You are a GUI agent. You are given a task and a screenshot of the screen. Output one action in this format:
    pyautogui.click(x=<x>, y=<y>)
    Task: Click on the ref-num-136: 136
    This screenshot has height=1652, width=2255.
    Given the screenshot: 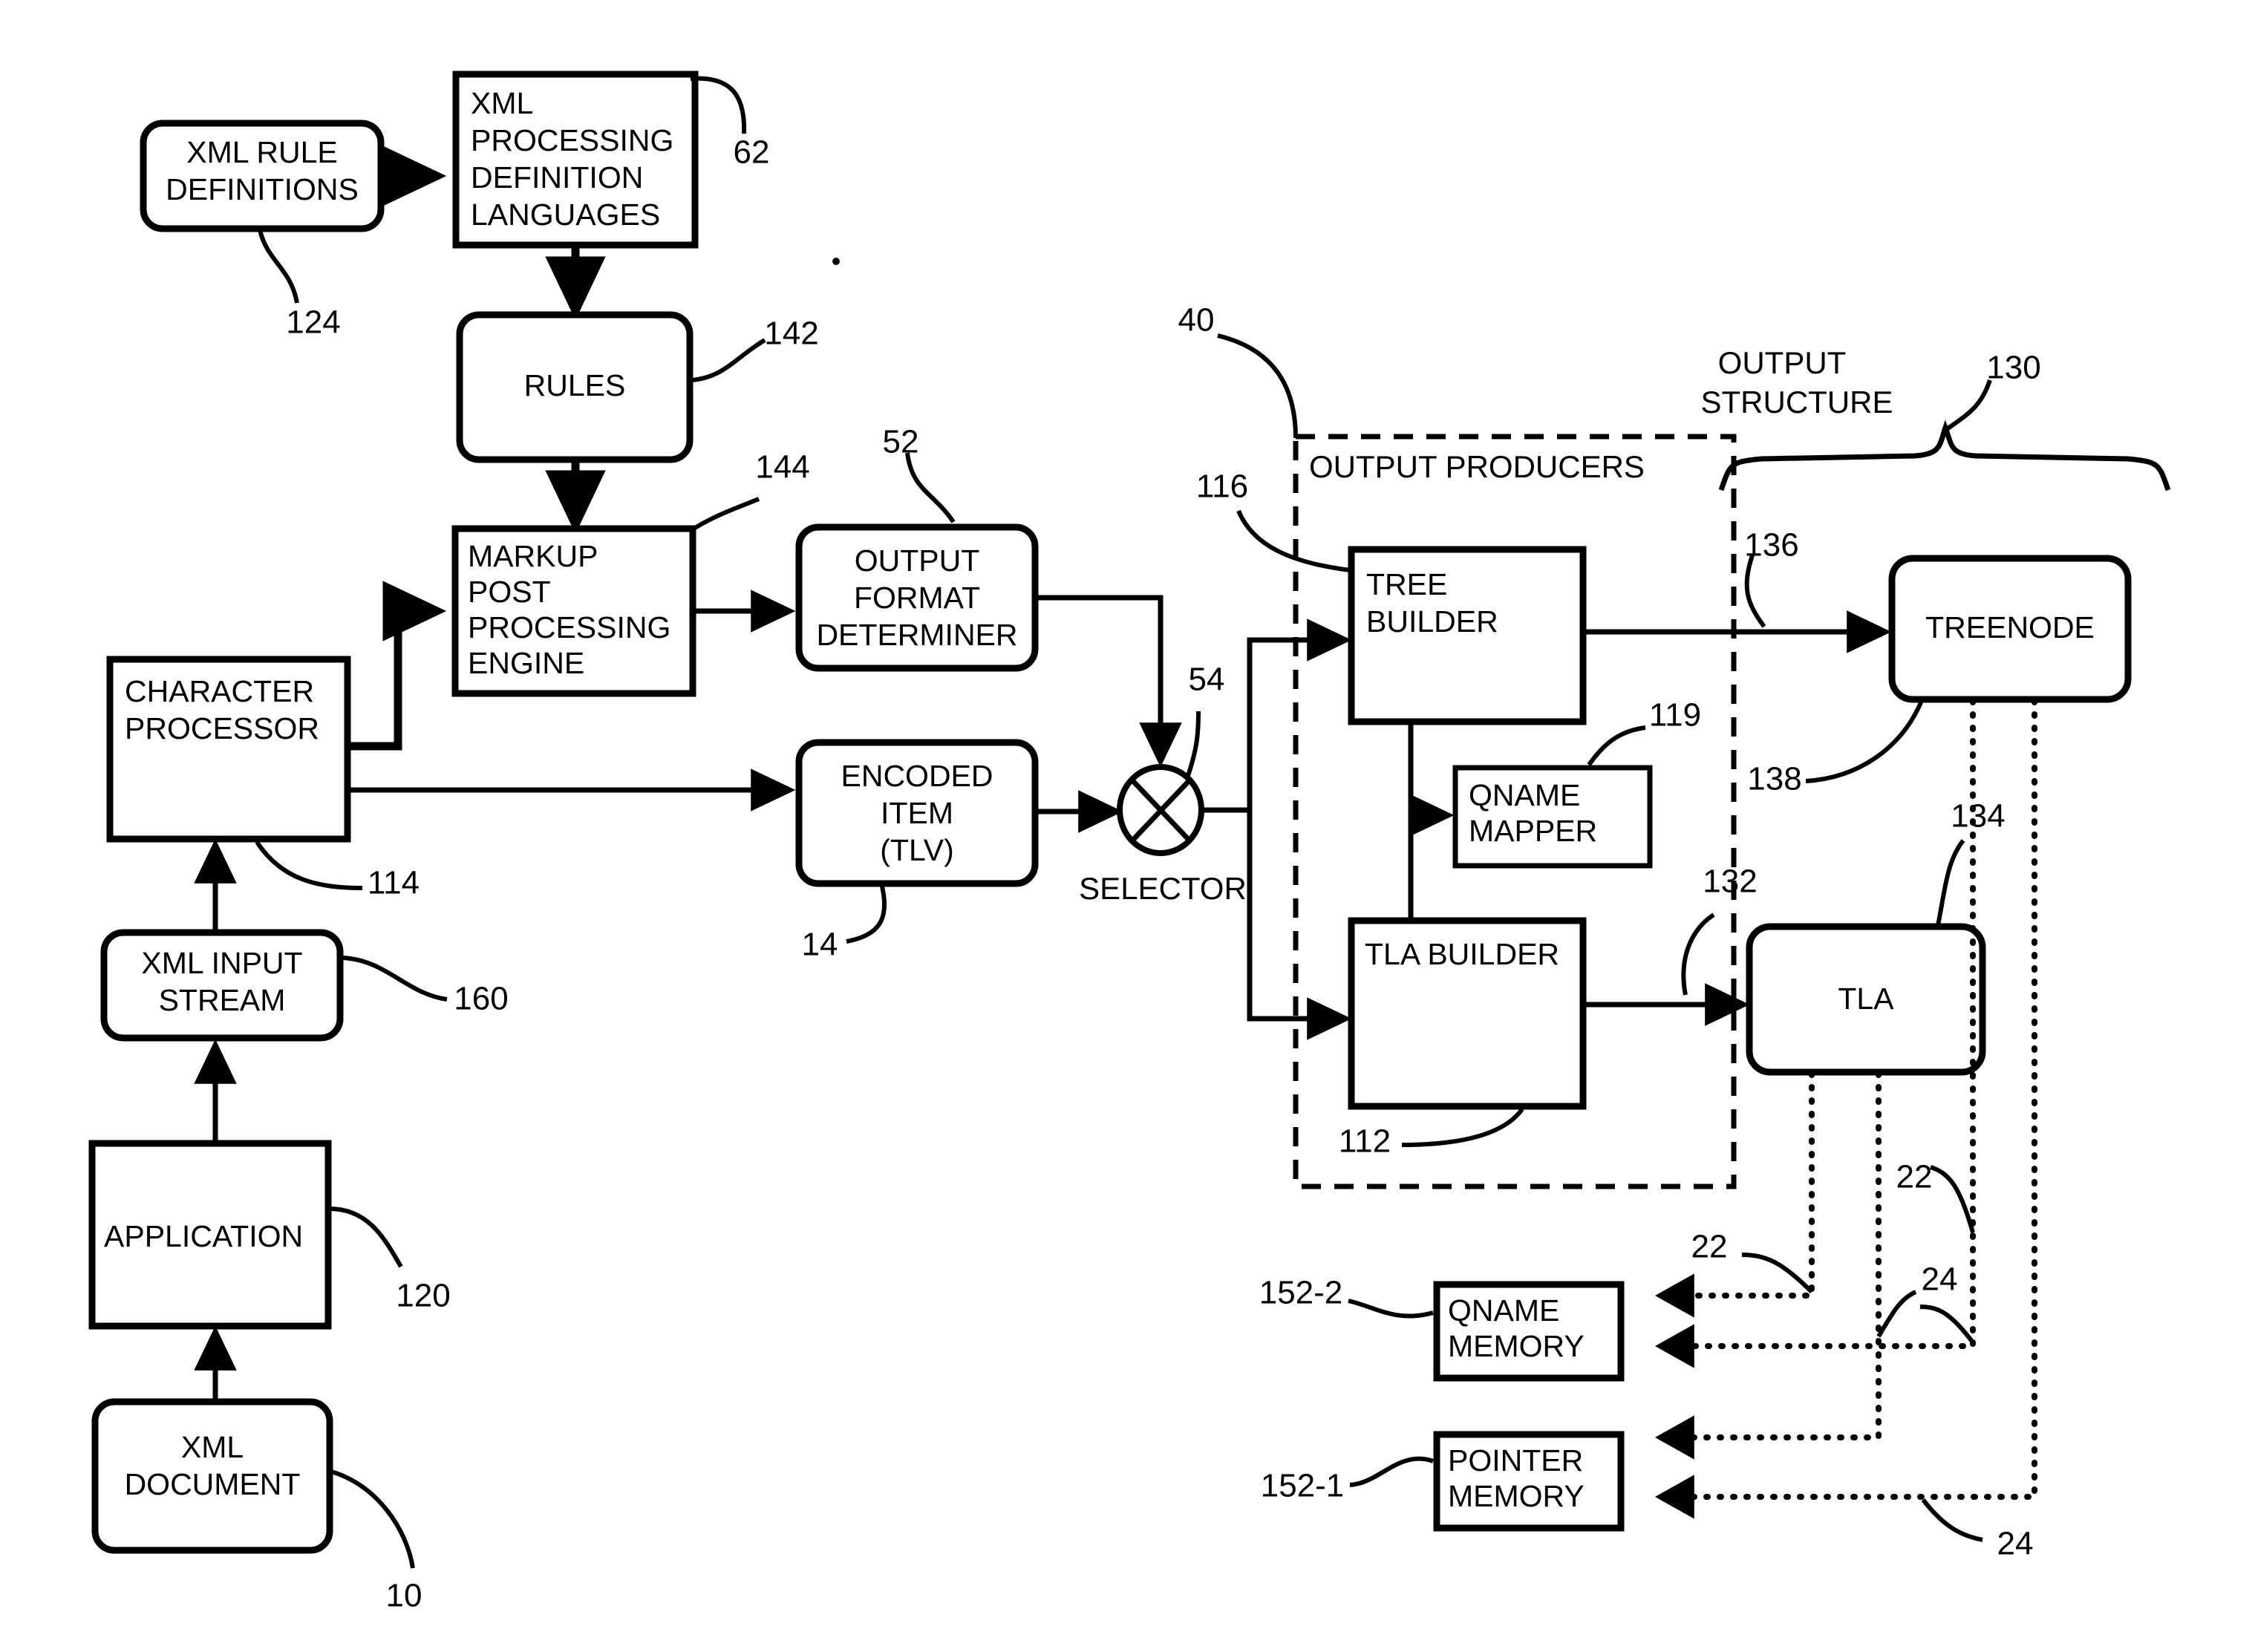 What is the action you would take?
    pyautogui.click(x=1771, y=545)
    